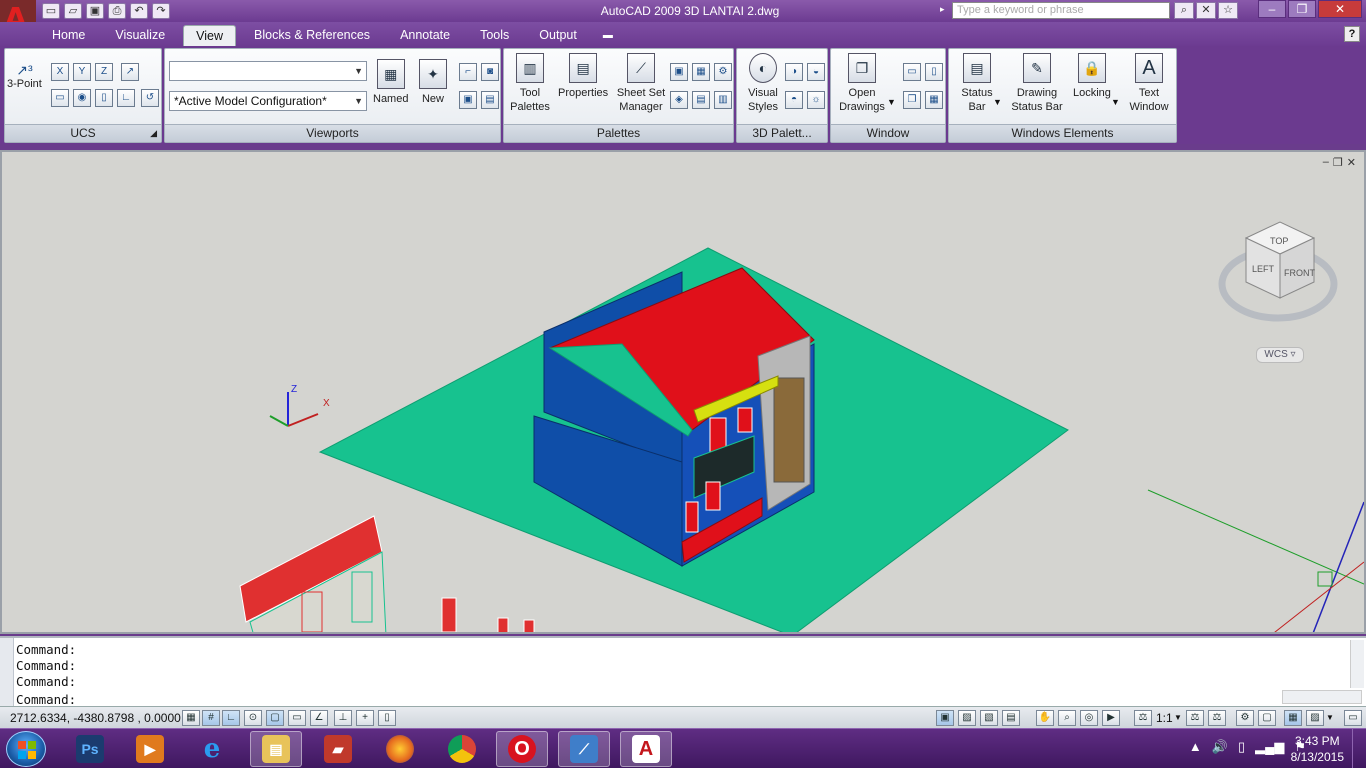 The height and width of the screenshot is (768, 1366). Describe the element at coordinates (1353, 718) in the screenshot. I see `clean-screen-icon: ▭` at that location.